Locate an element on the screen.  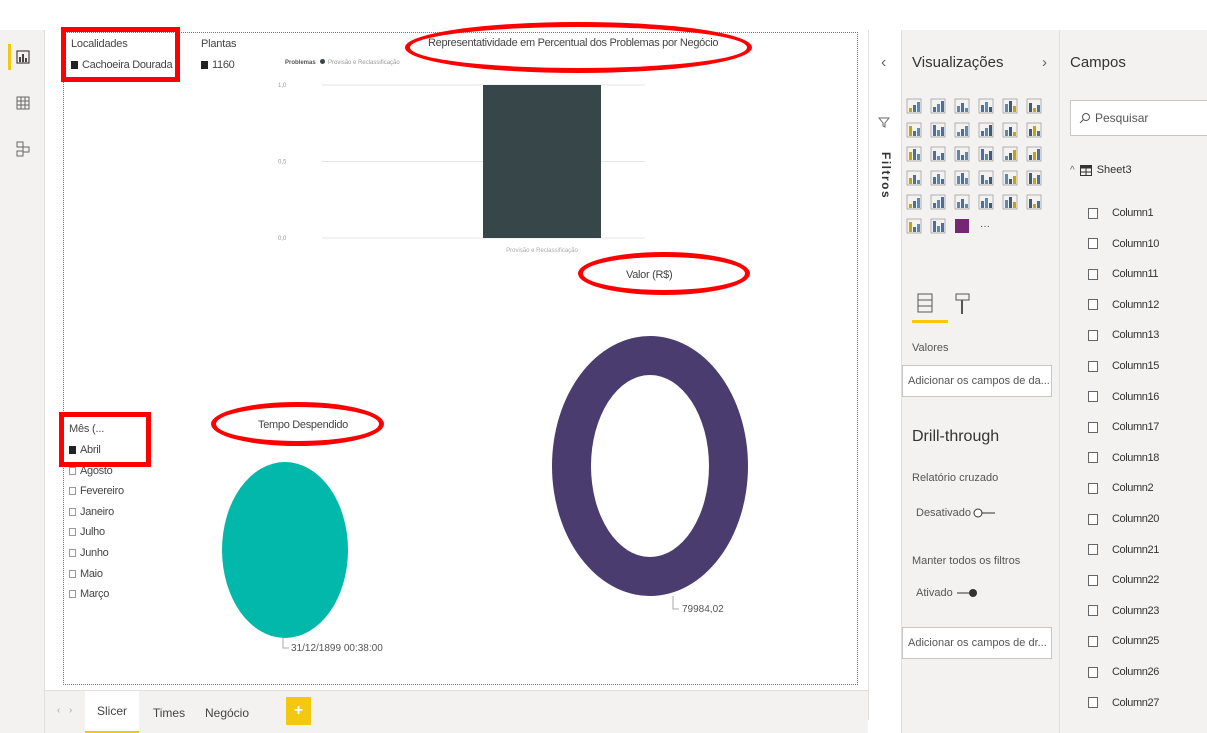
field-item: Column22 is located at coordinates (1123, 580).